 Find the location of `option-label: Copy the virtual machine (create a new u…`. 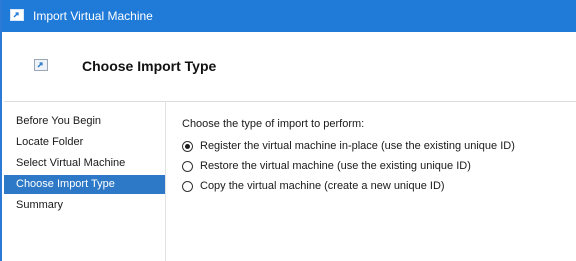

option-label: Copy the virtual machine (create a new u… is located at coordinates (322, 186).